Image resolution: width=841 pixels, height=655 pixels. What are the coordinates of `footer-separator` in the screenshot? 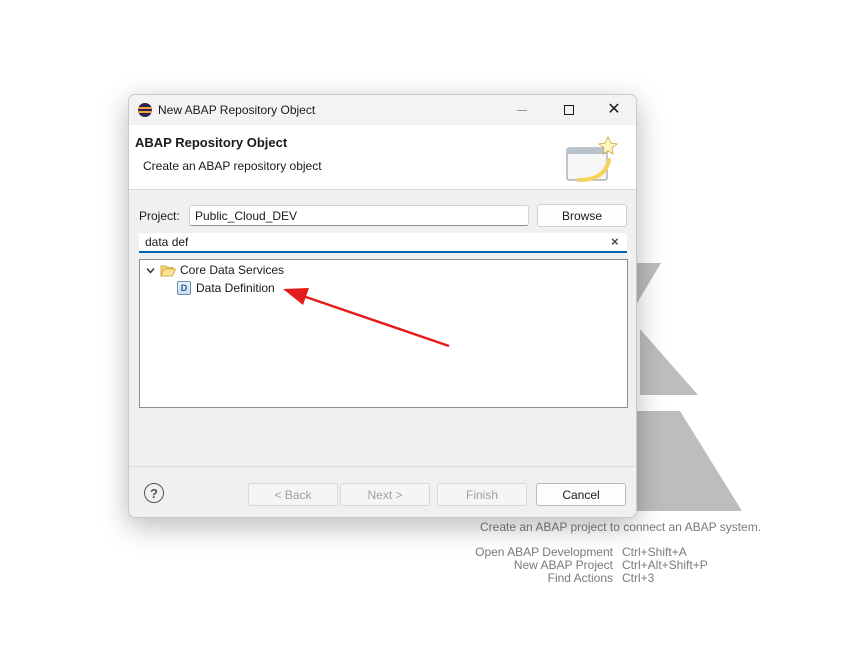 It's located at (382, 466).